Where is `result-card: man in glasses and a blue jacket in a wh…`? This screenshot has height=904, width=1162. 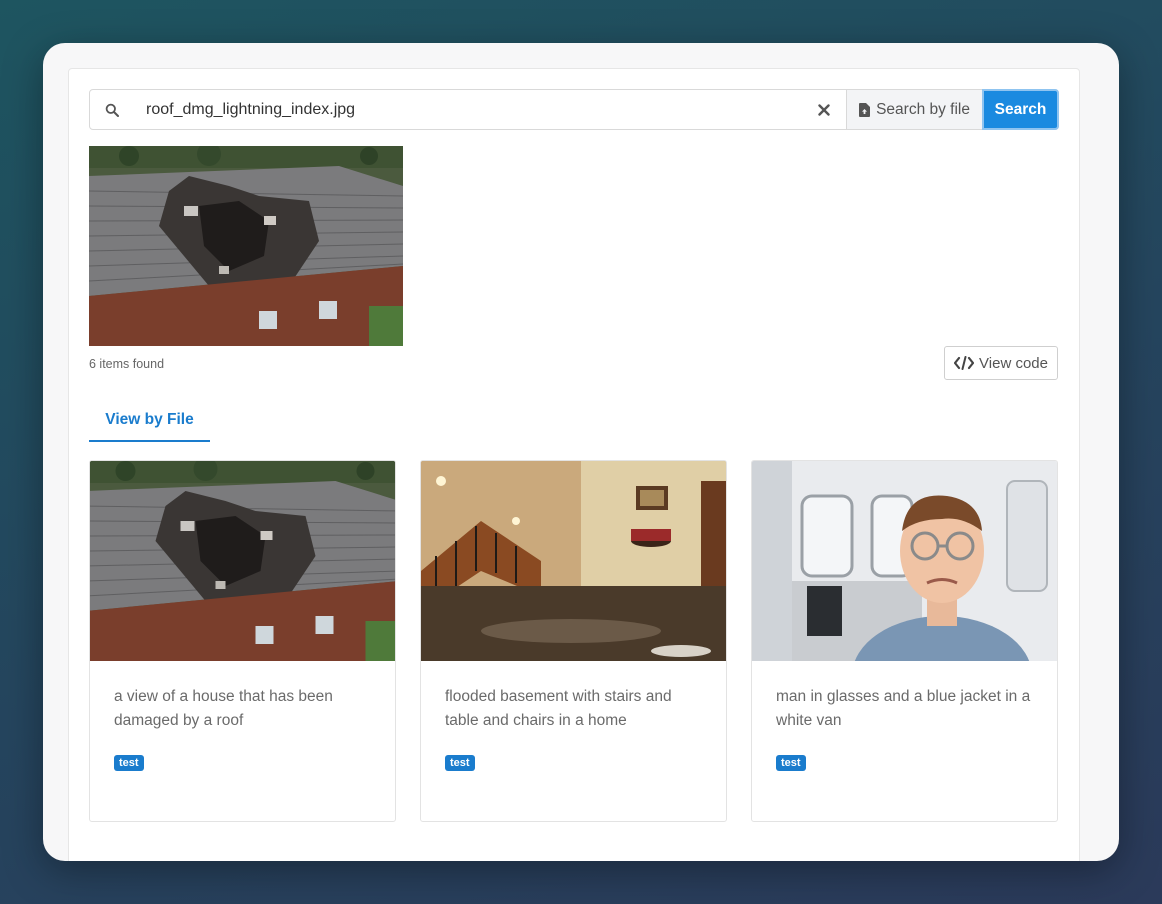
result-card: man in glasses and a blue jacket in a wh… is located at coordinates (904, 641).